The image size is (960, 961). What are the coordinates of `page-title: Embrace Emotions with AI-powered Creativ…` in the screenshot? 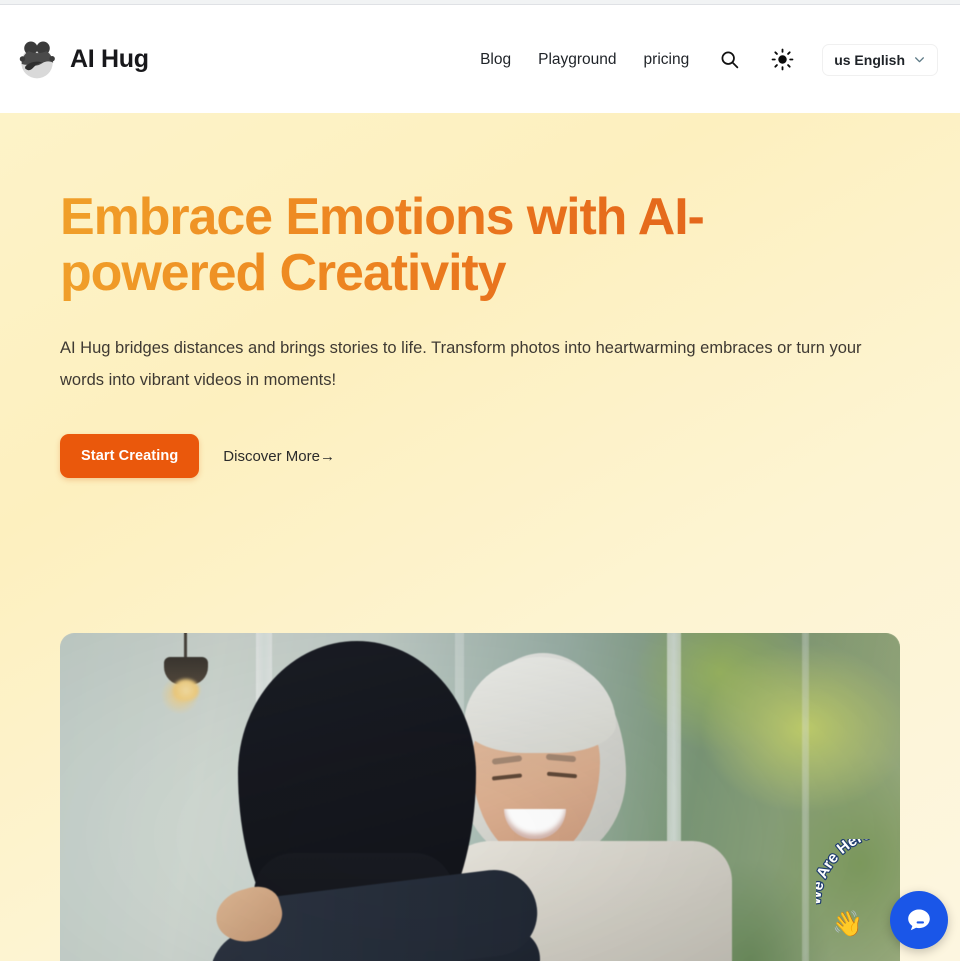 It's located at (440, 245).